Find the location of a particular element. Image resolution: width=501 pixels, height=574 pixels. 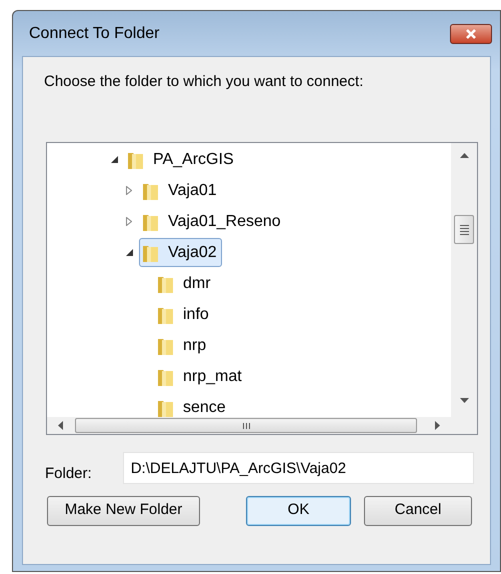

horizontal-scrollbar is located at coordinates (262, 425).